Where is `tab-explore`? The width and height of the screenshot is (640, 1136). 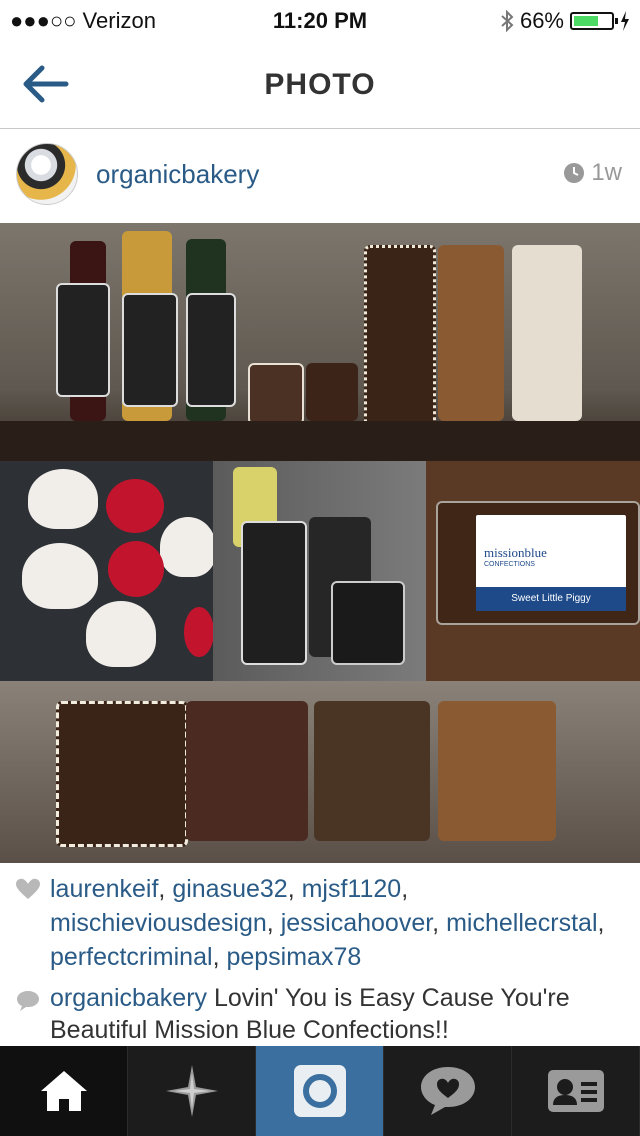
tab-explore is located at coordinates (192, 1091).